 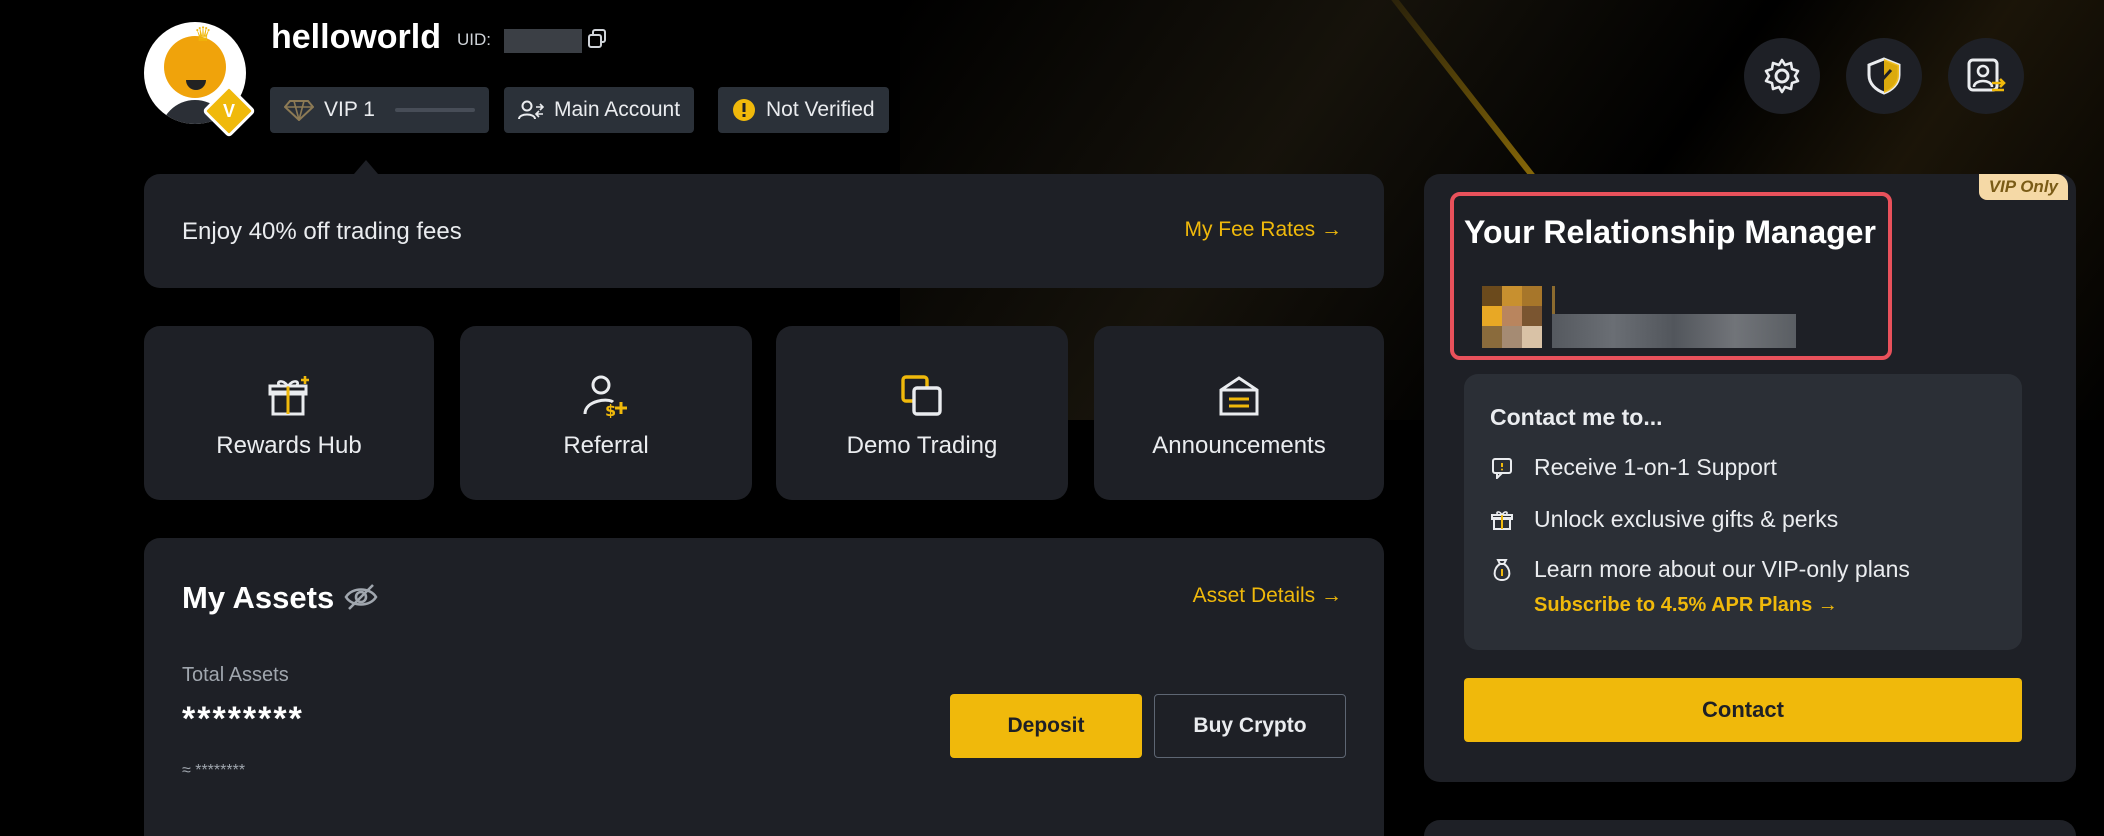 I want to click on settings-button, so click(x=1782, y=76).